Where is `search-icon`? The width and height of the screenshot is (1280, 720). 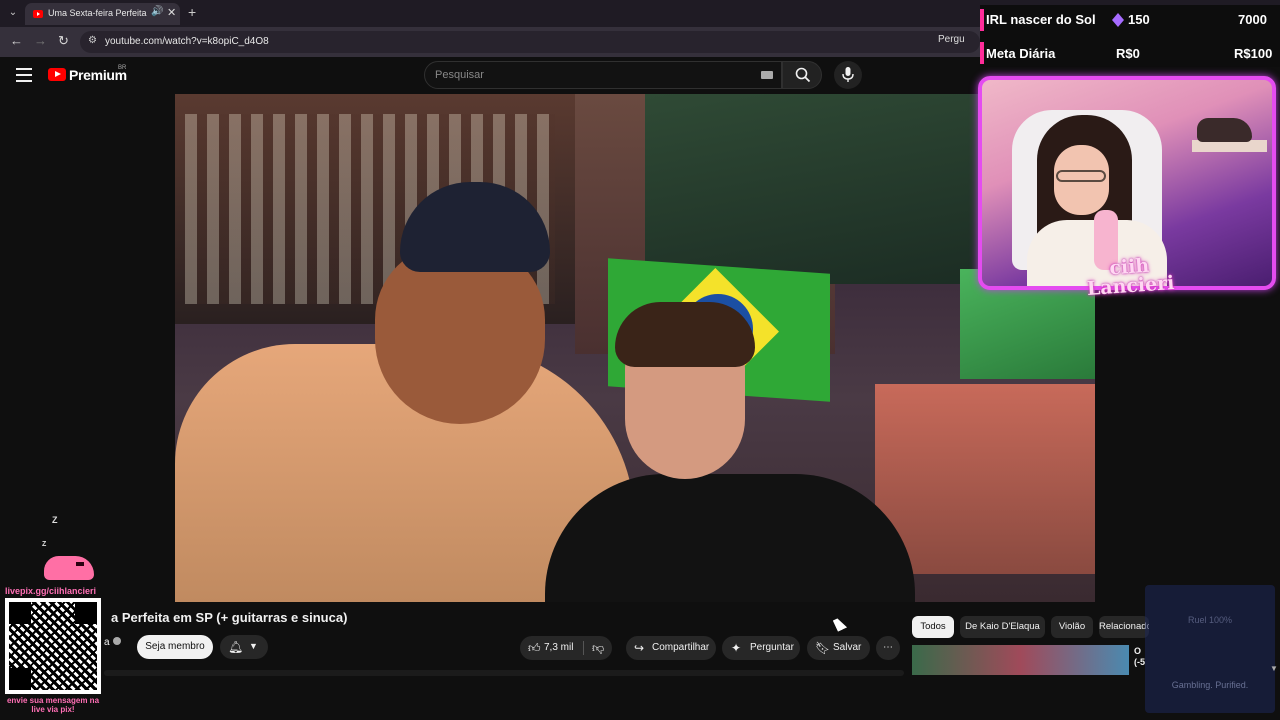 search-icon is located at coordinates (803, 75).